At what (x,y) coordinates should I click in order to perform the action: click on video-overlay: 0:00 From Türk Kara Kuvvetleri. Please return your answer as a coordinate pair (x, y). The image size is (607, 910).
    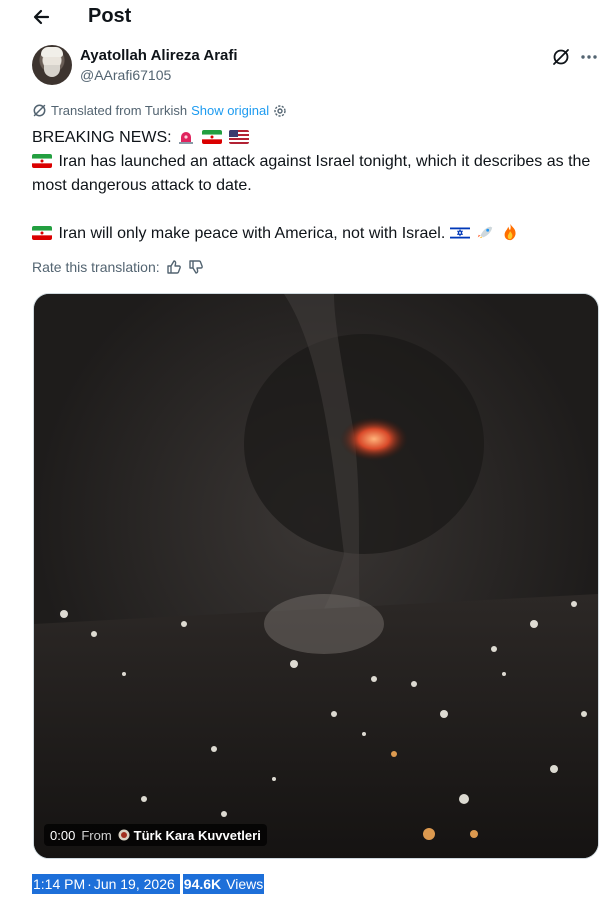
    Looking at the image, I should click on (155, 835).